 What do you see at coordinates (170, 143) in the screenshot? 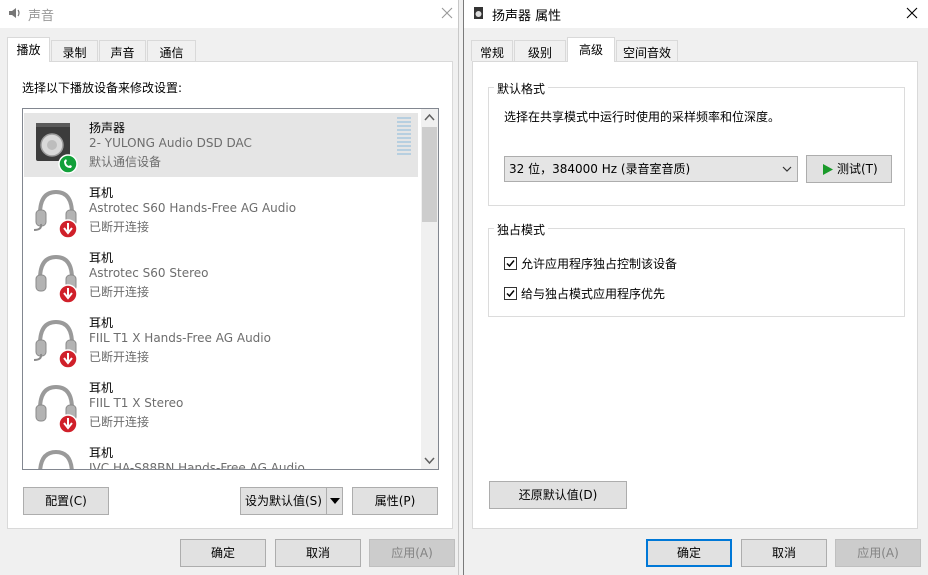
I see `device-description: 2- YULONG Audio DSD DAC` at bounding box center [170, 143].